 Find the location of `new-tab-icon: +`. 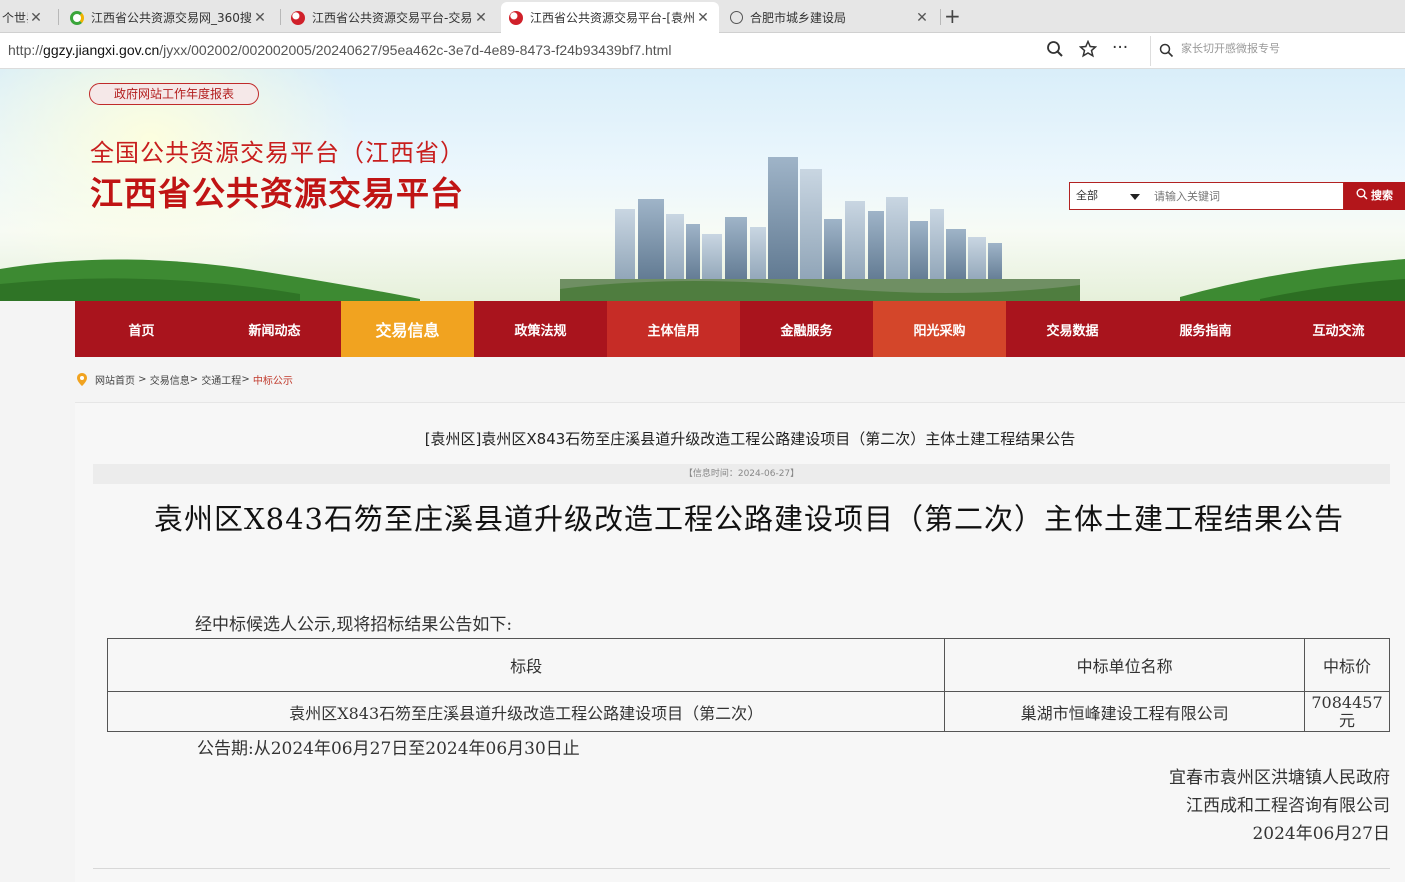

new-tab-icon: + is located at coordinates (952, 16).